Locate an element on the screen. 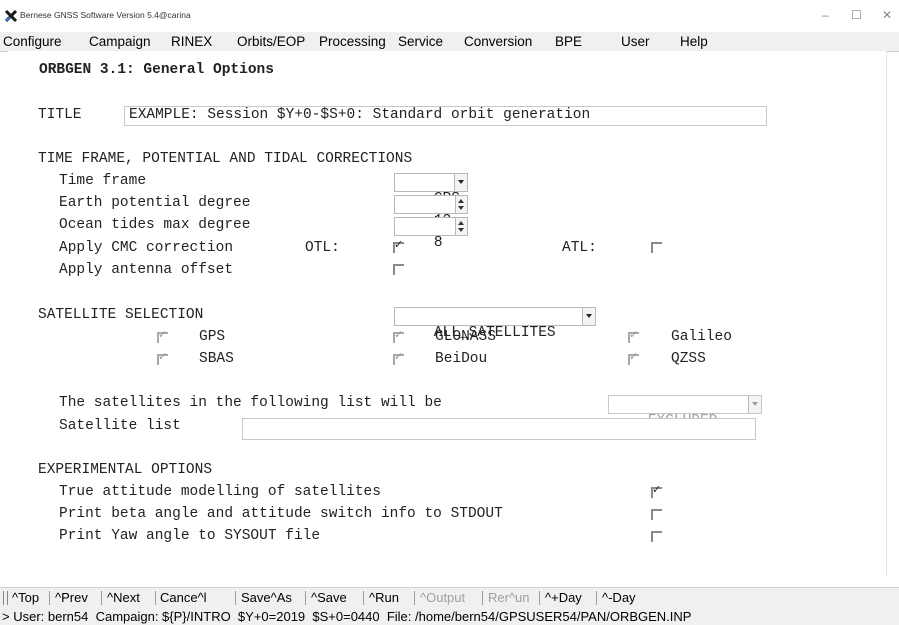 The image size is (899, 625). output-button: ^Output is located at coordinates (442, 597).